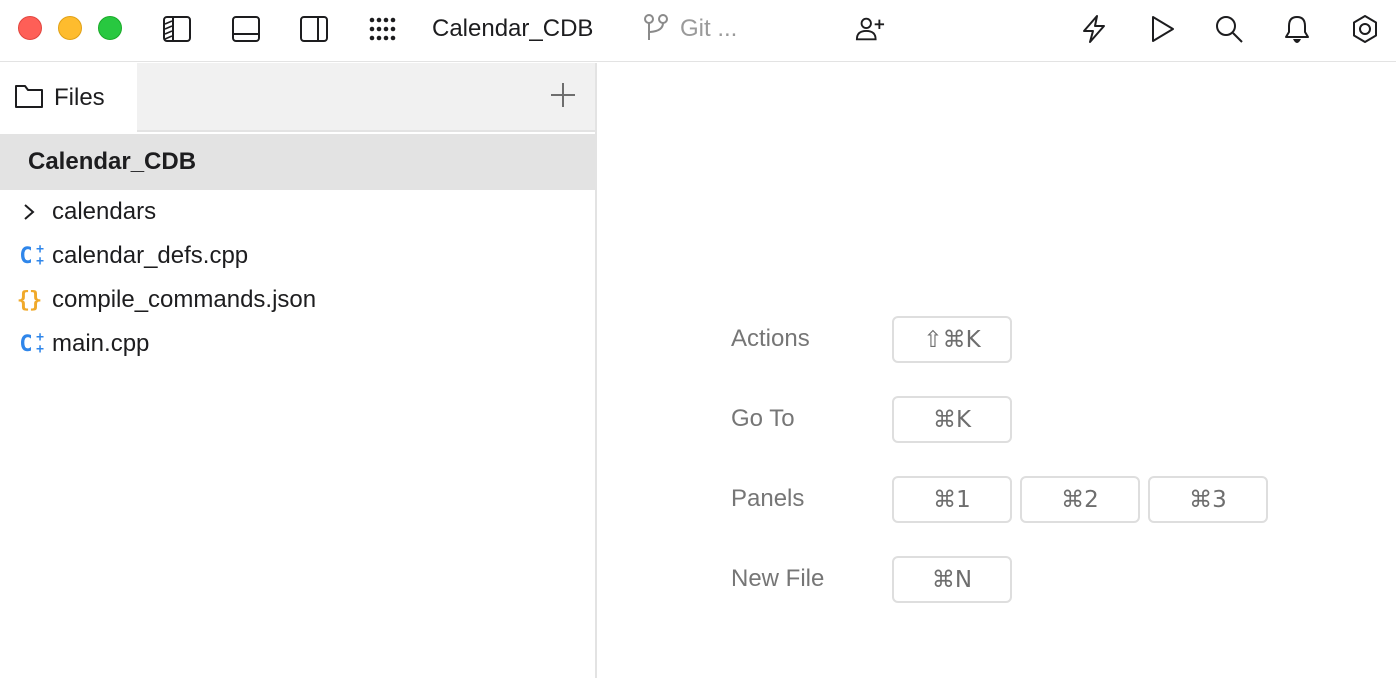 This screenshot has width=1396, height=678. Describe the element at coordinates (656, 29) in the screenshot. I see `git-branch-icon` at that location.